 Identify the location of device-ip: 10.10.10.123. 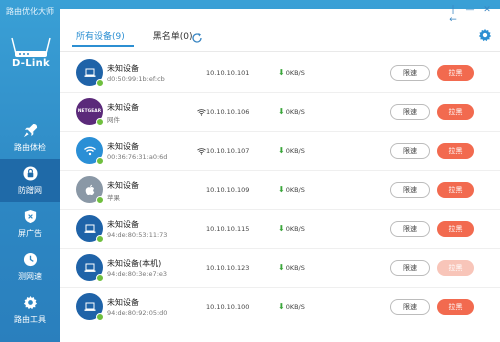
(228, 268).